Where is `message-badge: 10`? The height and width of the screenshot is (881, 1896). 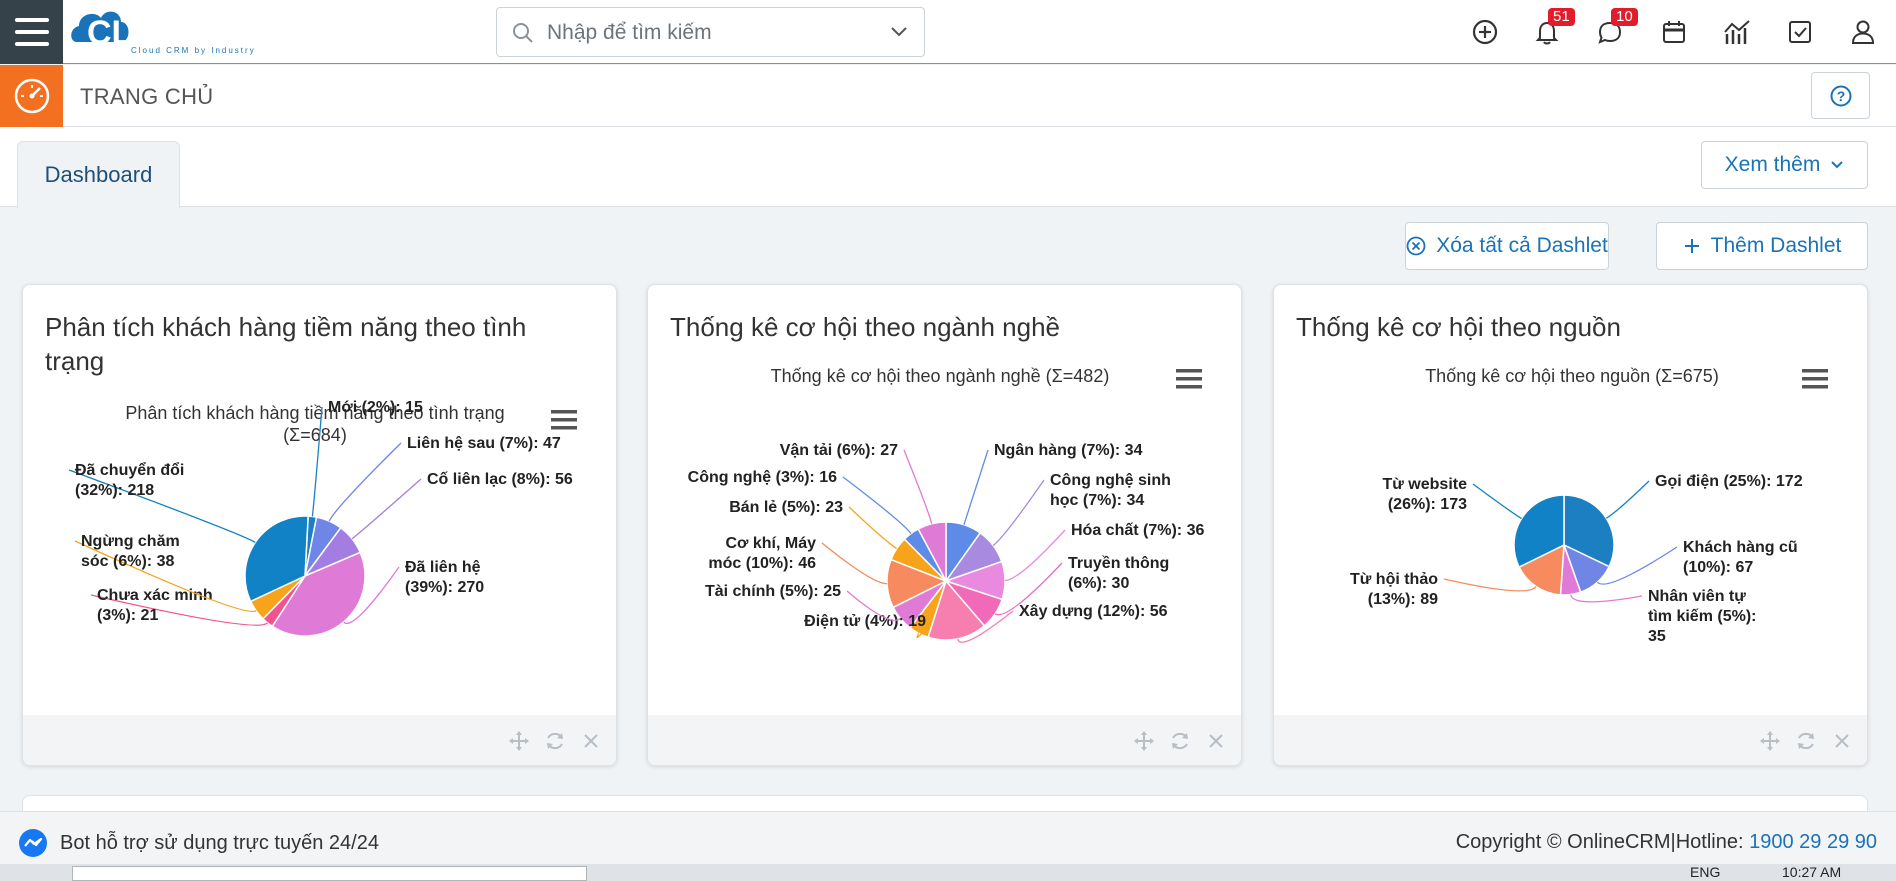
message-badge: 10 is located at coordinates (1624, 17).